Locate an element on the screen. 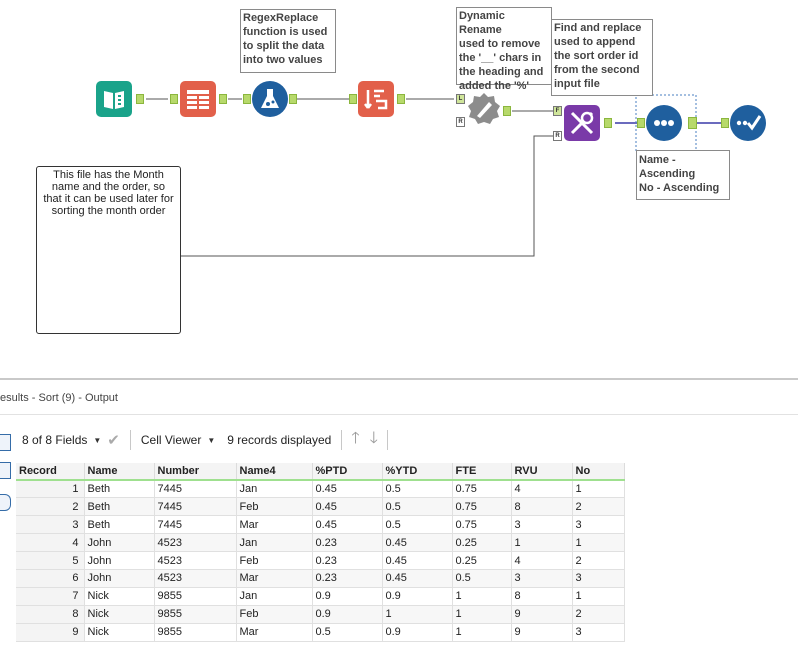 This screenshot has height=649, width=798. record-cell: 3 is located at coordinates (50, 525).